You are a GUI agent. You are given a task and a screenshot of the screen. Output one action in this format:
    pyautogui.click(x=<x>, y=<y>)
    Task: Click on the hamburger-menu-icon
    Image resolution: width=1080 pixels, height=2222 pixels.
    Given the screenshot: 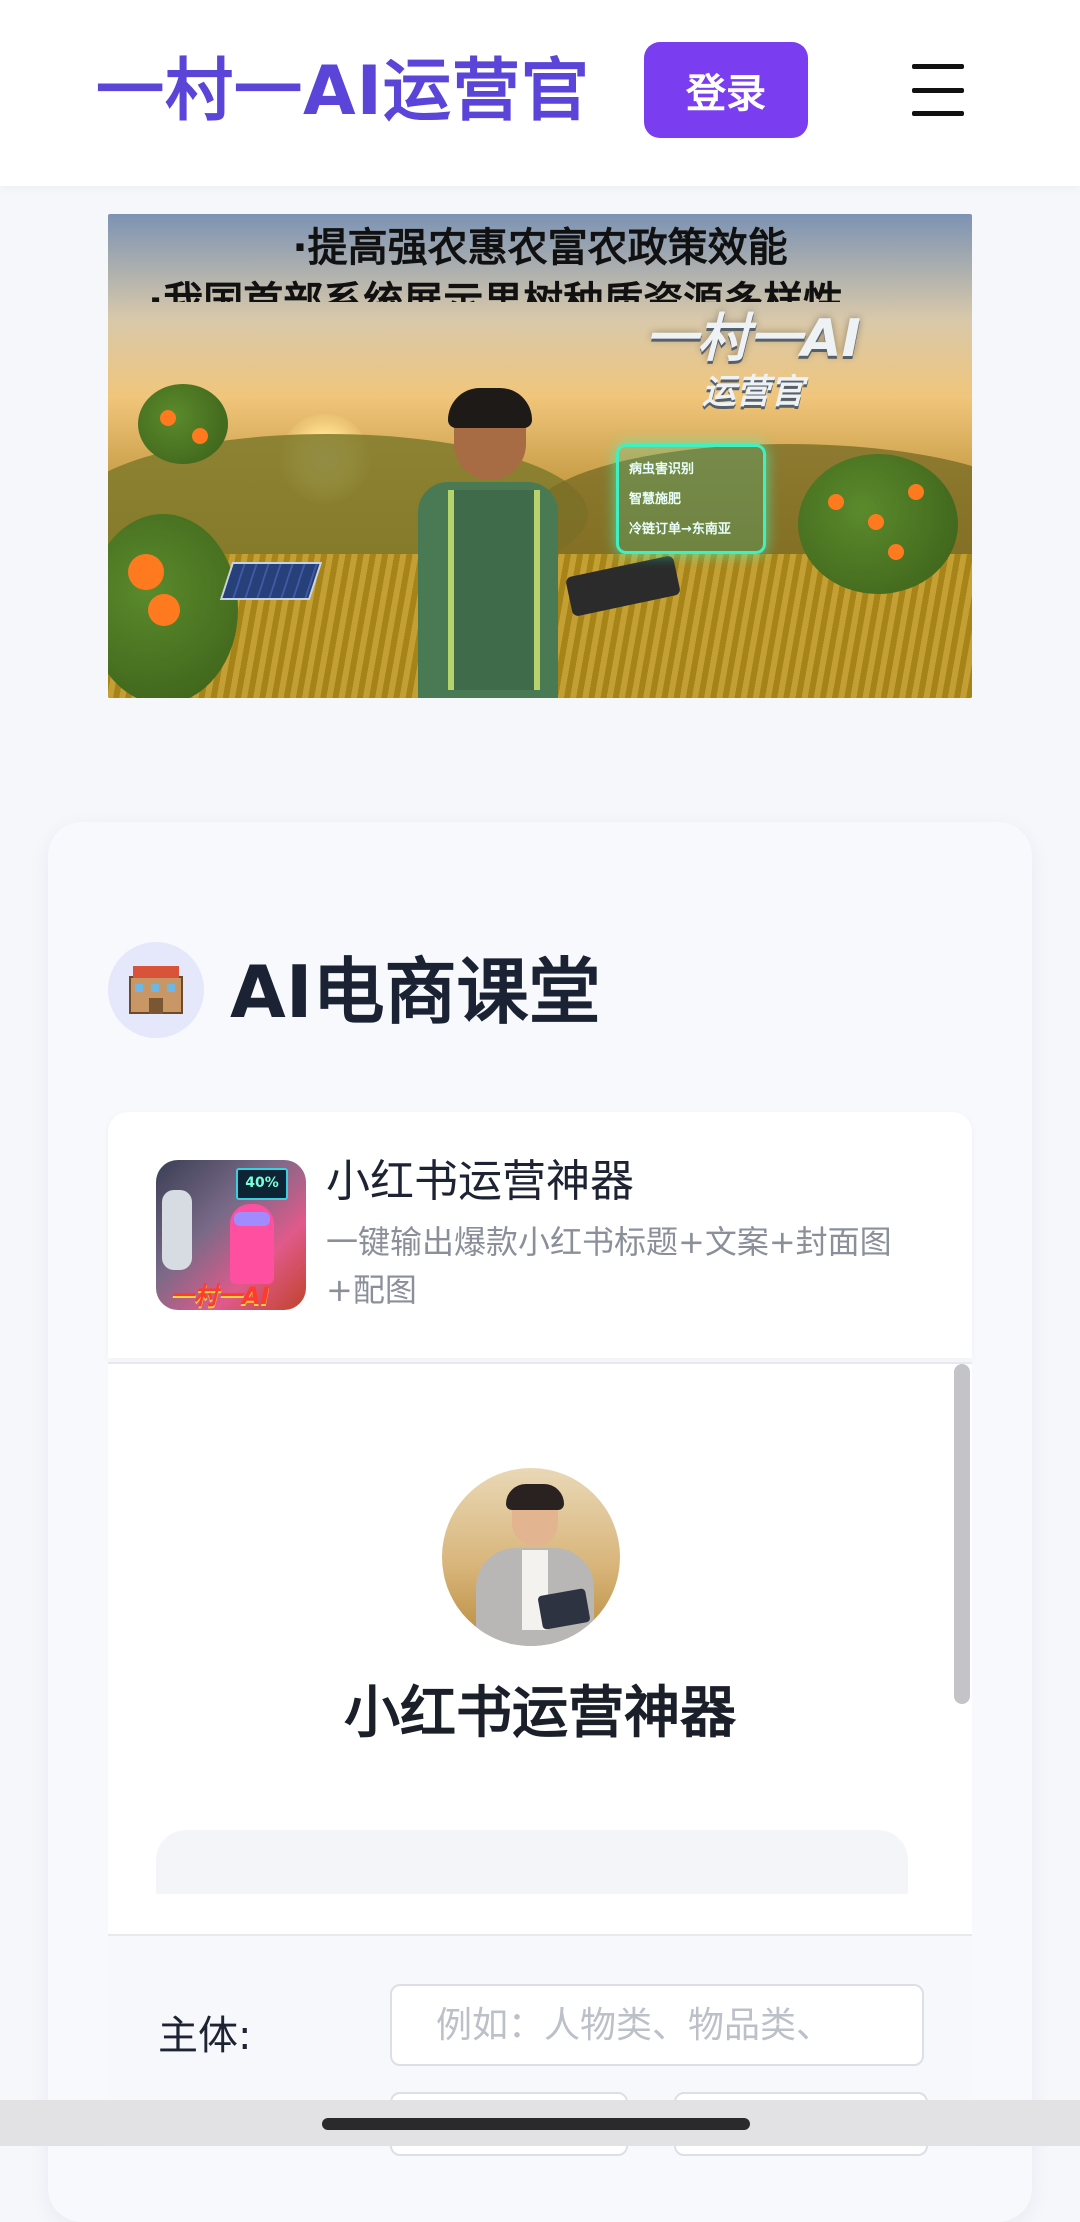 What is the action you would take?
    pyautogui.click(x=938, y=90)
    